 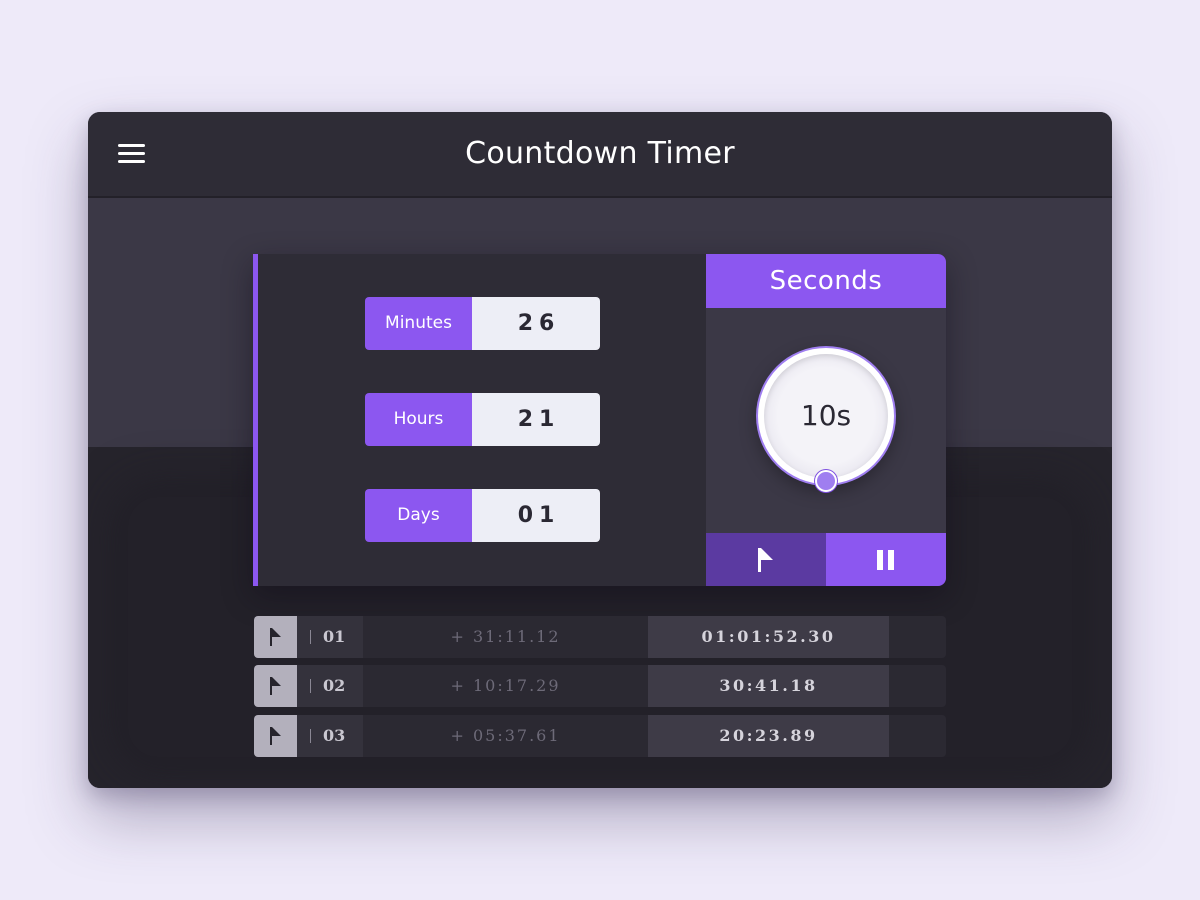 What do you see at coordinates (505, 735) in the screenshot?
I see `lap-split-time: + 05:37.61` at bounding box center [505, 735].